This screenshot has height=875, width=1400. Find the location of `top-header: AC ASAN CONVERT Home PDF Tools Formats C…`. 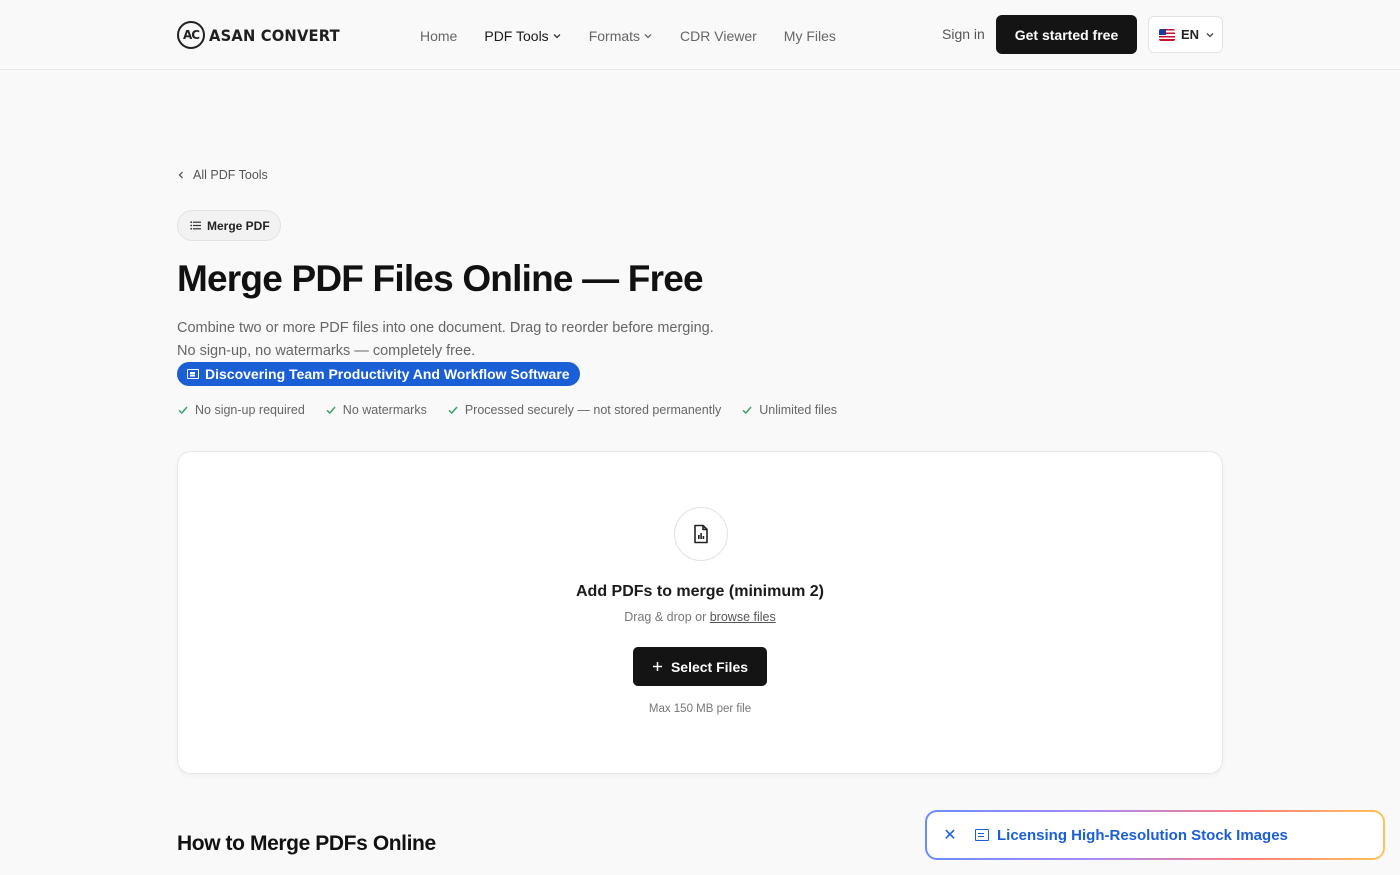

top-header: AC ASAN CONVERT Home PDF Tools Formats C… is located at coordinates (700, 35).